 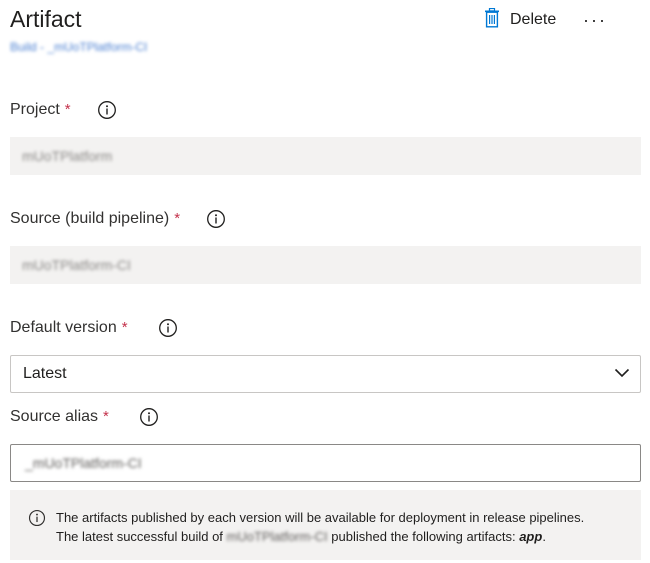 I want to click on breadcrumb-link: Build - _mUoTPlatform-CI, so click(x=78, y=47).